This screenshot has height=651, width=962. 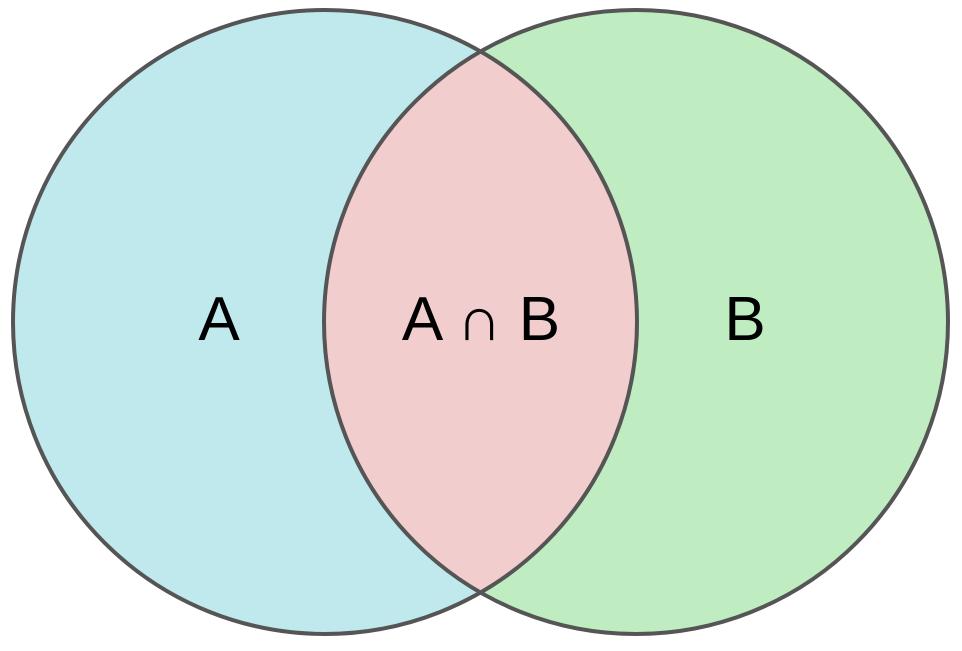 I want to click on set-b-label: B, so click(x=744, y=319).